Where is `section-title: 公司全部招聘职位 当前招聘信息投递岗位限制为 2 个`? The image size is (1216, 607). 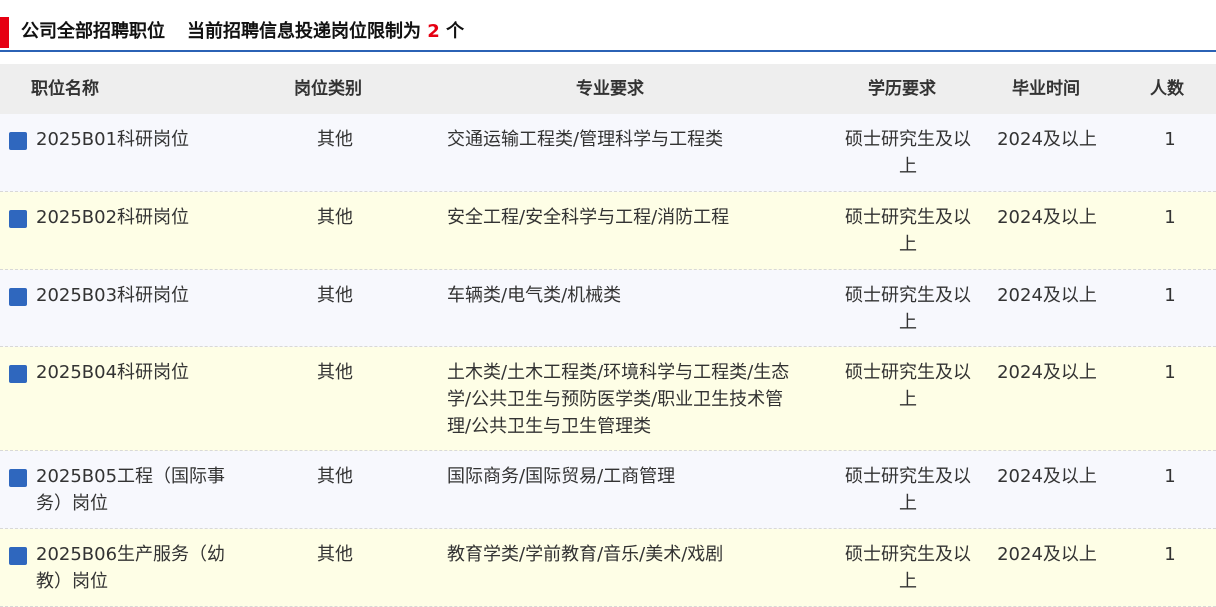
section-title: 公司全部招聘职位 当前招聘信息投递岗位限制为 2 个 is located at coordinates (242, 32).